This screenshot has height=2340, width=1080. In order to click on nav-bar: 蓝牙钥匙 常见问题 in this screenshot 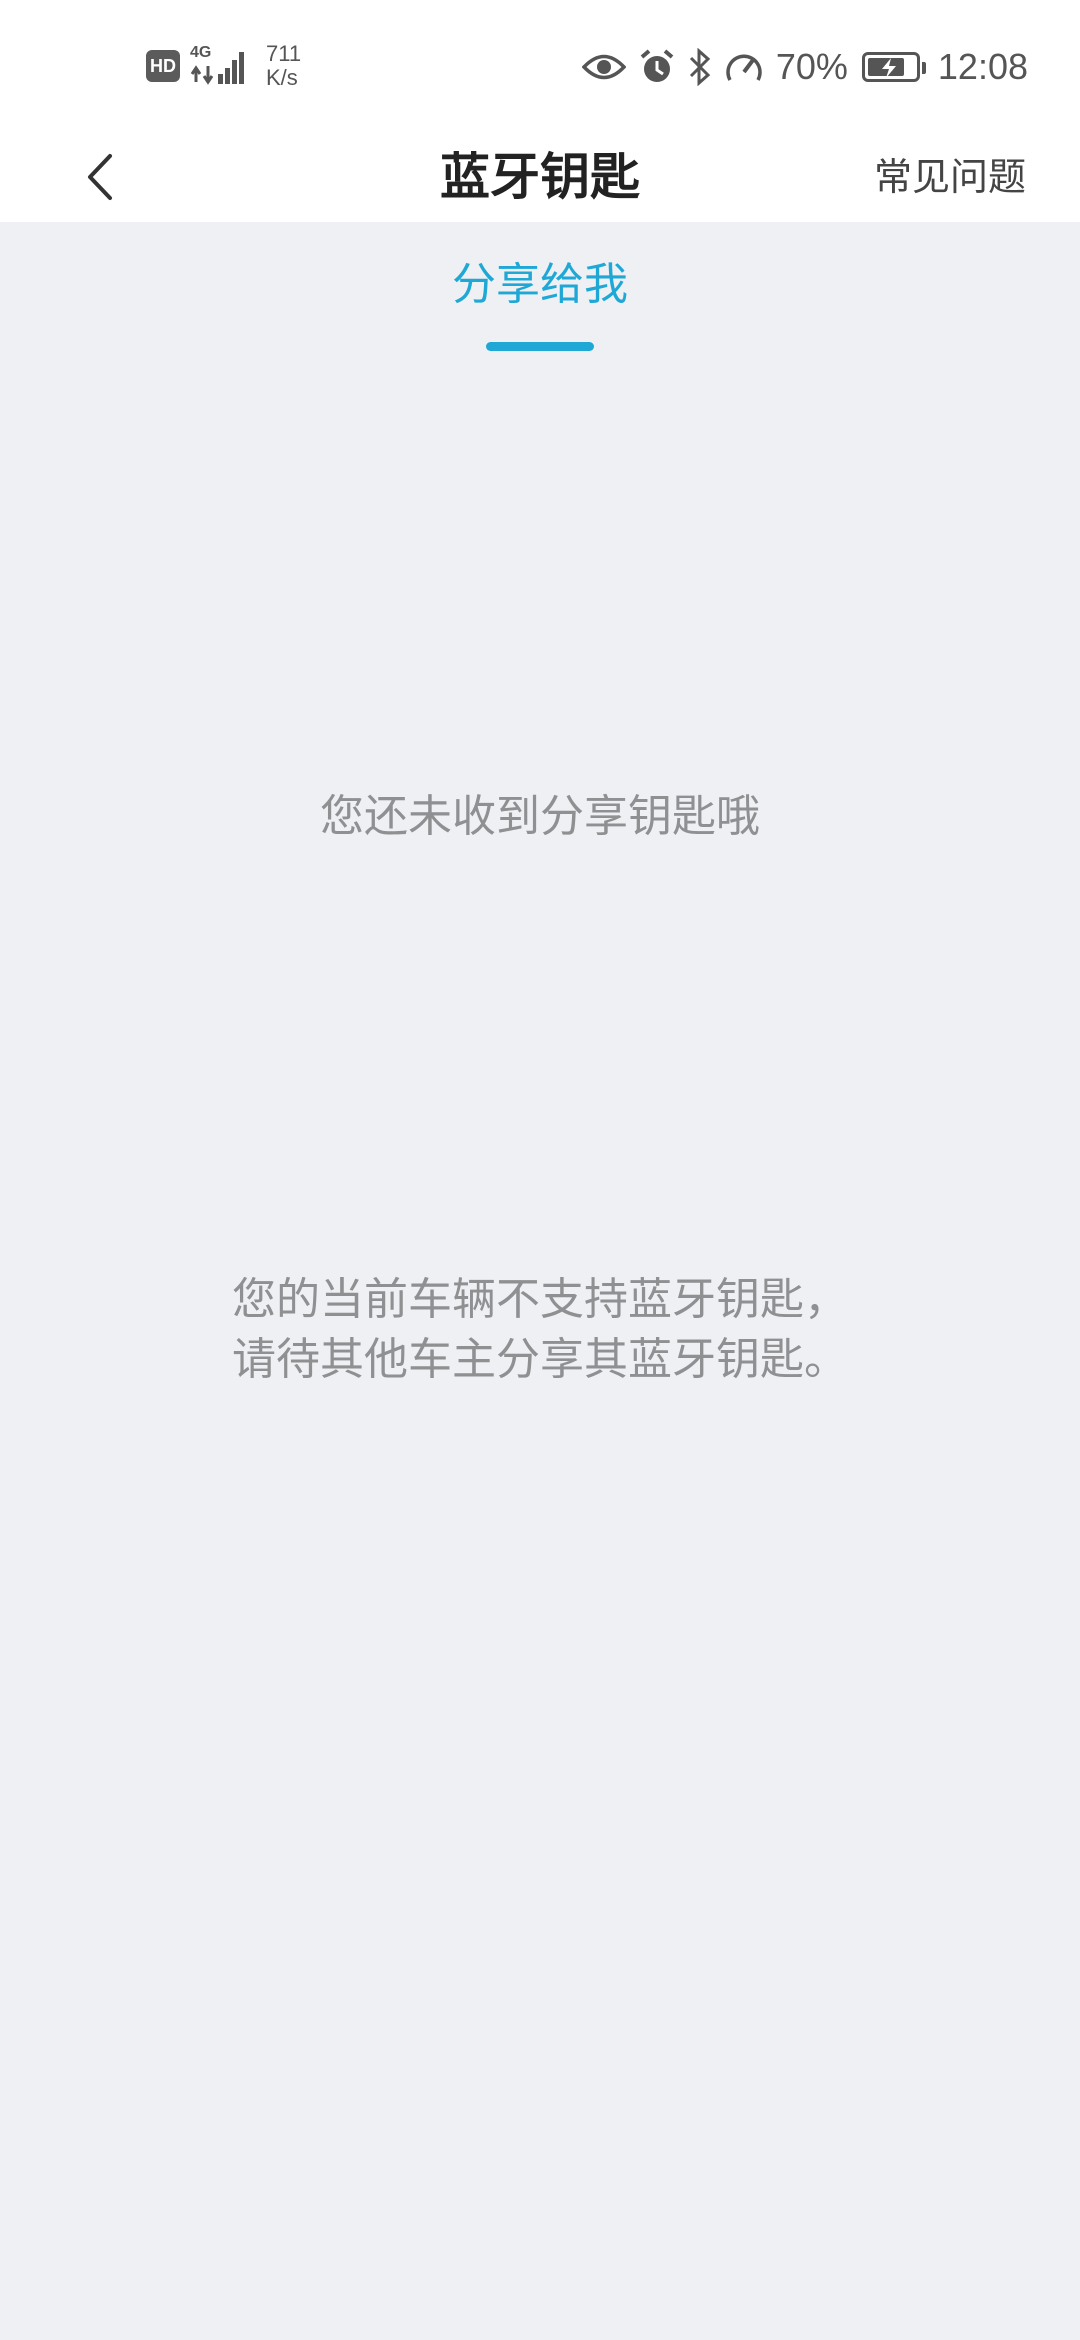, I will do `click(540, 177)`.